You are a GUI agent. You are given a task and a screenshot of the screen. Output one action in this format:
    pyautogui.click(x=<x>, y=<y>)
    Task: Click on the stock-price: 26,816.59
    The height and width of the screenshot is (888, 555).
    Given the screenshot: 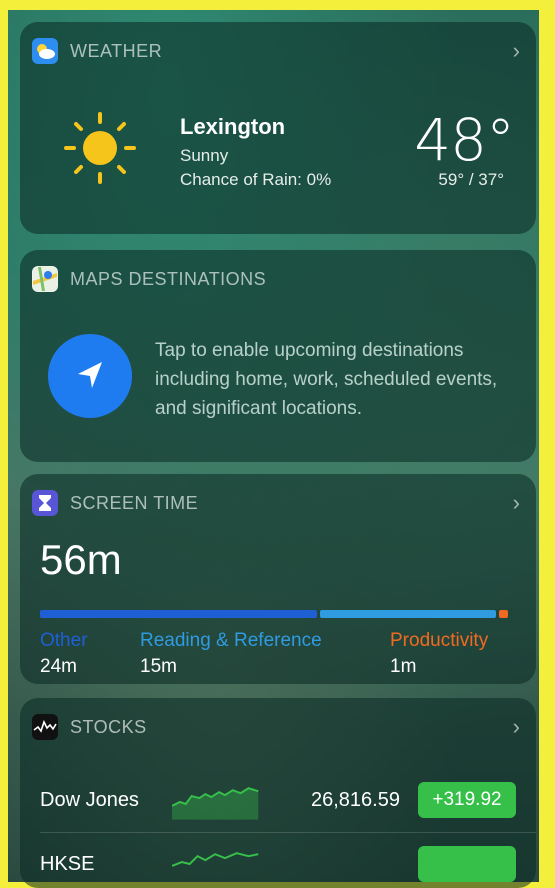 What is the action you would take?
    pyautogui.click(x=355, y=799)
    